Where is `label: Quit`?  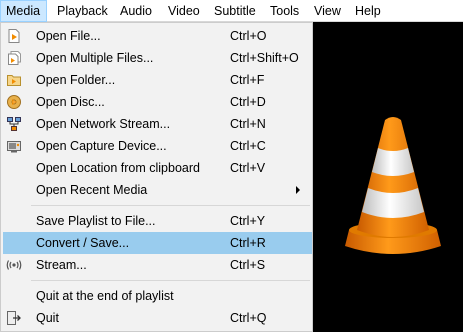 label: Quit is located at coordinates (47, 318).